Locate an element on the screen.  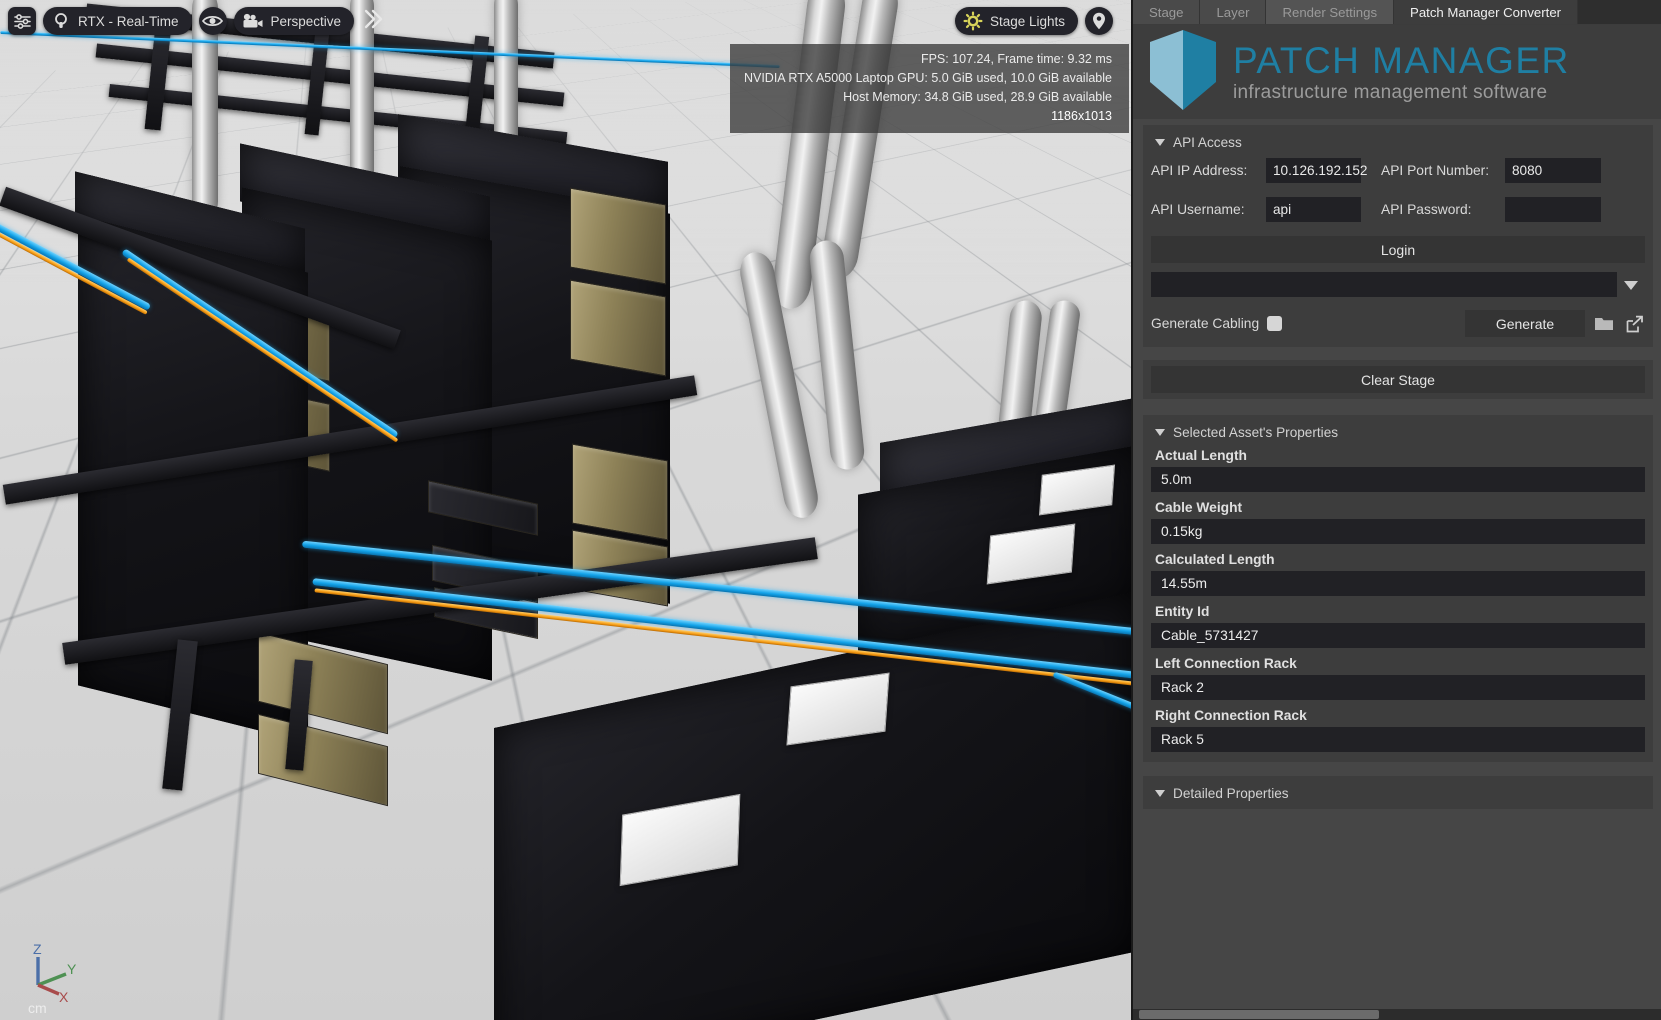
api-username-input: api is located at coordinates (1313, 209).